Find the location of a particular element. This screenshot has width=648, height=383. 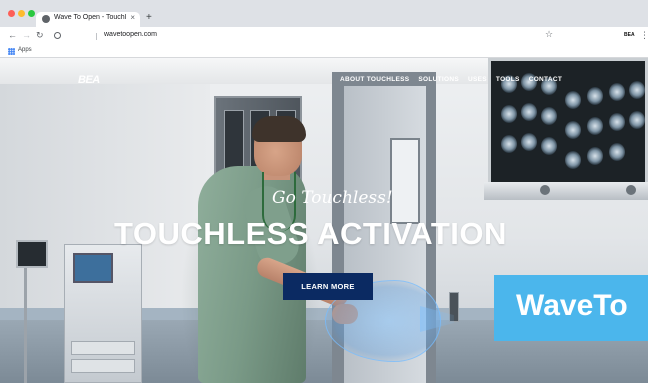

new-tab-button: + is located at coordinates (149, 18).